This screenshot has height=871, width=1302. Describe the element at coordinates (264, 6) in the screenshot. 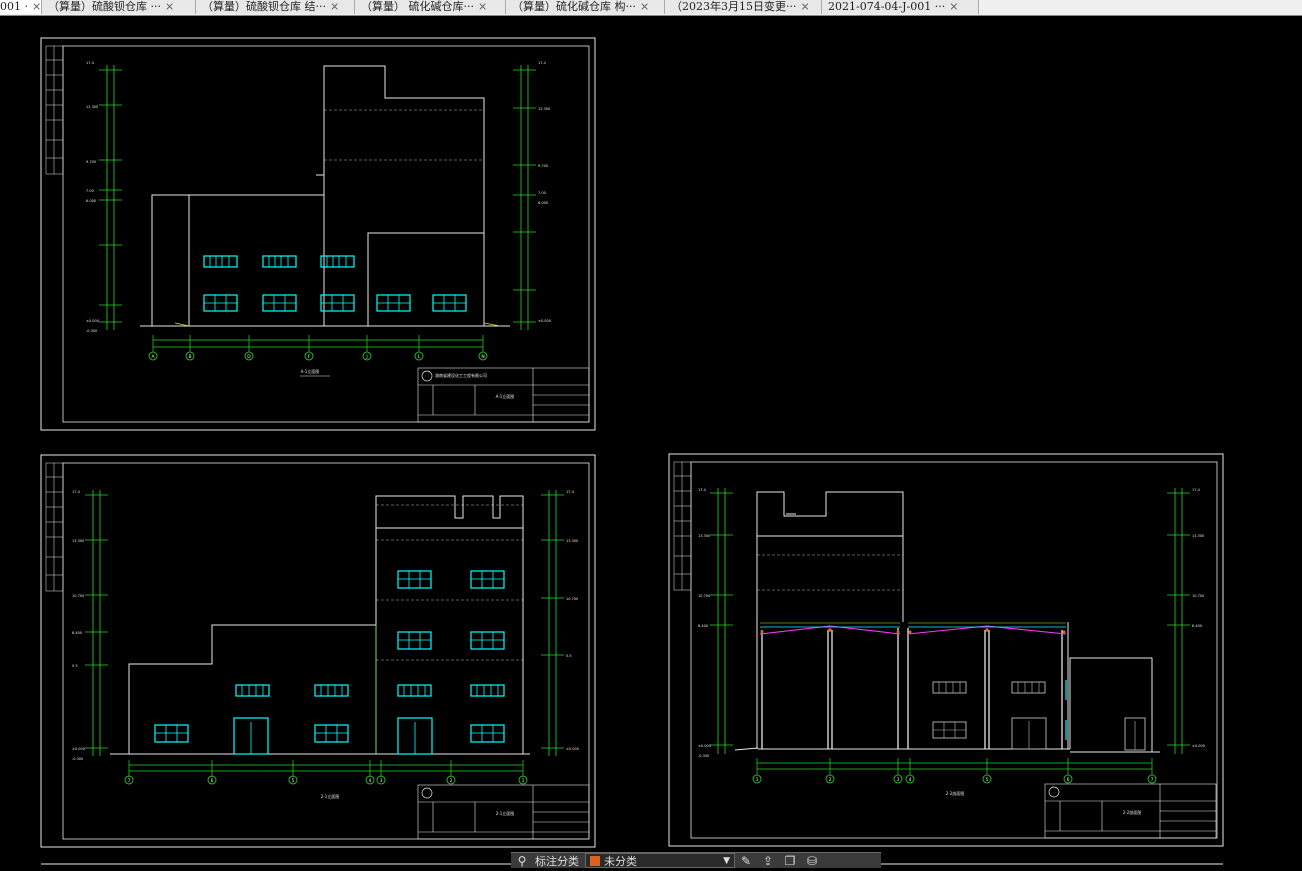

I see `tab-label: （算量）硫酸钡仓库 结···` at that location.